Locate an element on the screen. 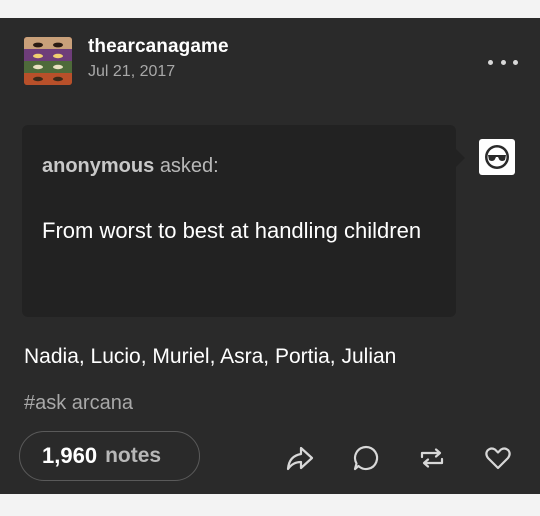 The height and width of the screenshot is (516, 540). more-options-icon is located at coordinates (503, 62).